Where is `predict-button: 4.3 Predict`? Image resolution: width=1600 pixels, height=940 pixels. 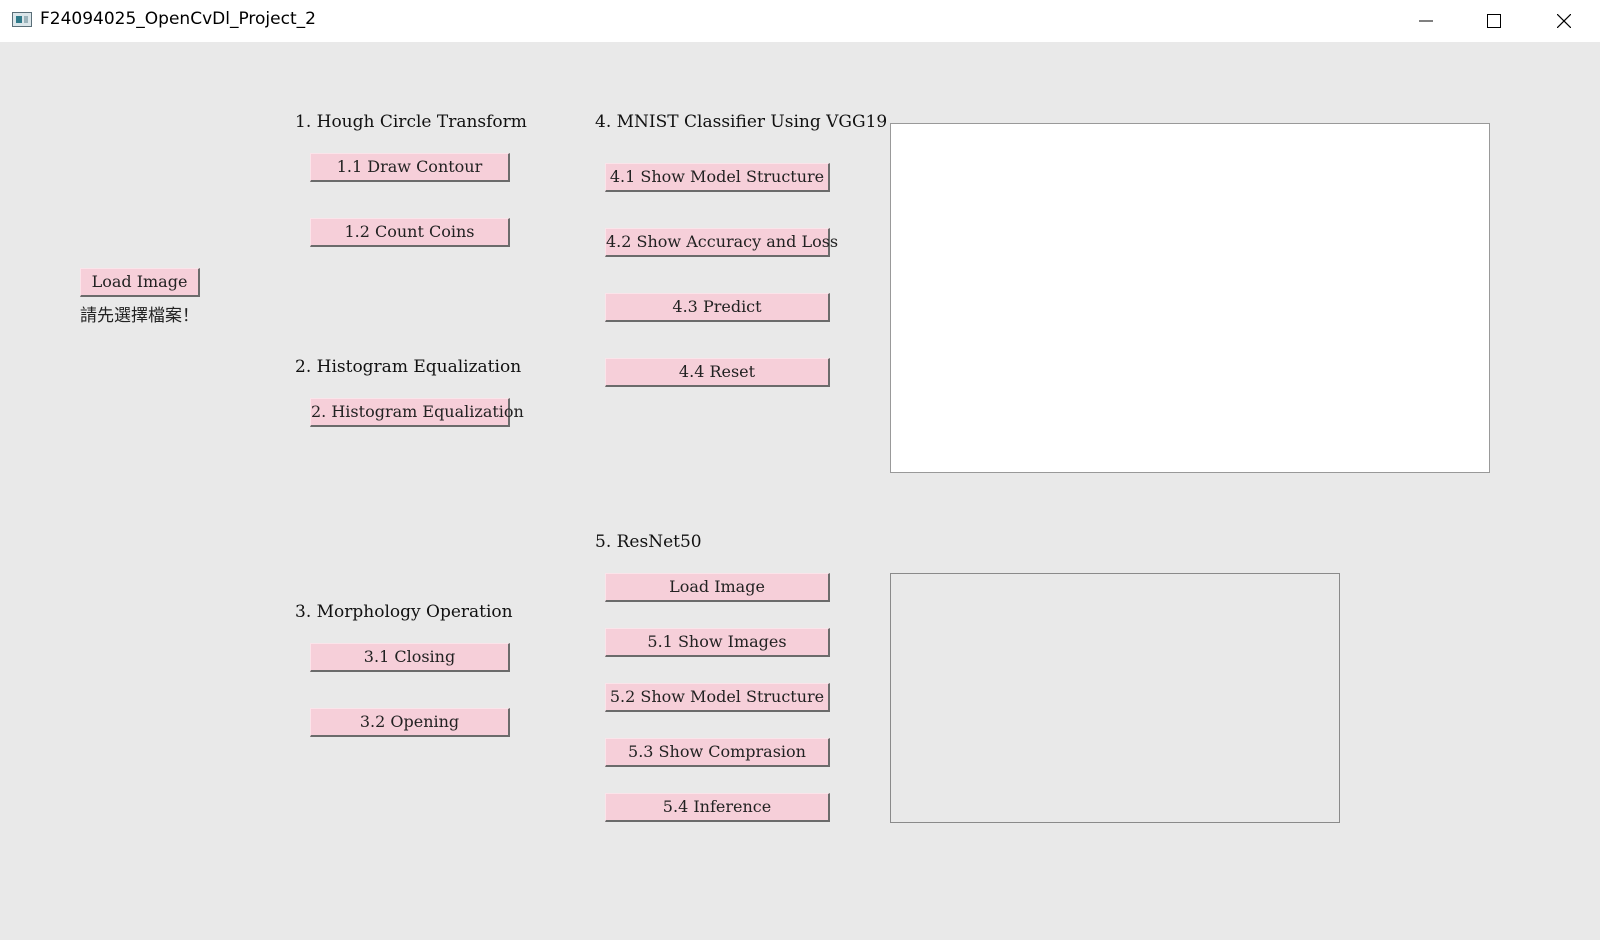 predict-button: 4.3 Predict is located at coordinates (717, 307).